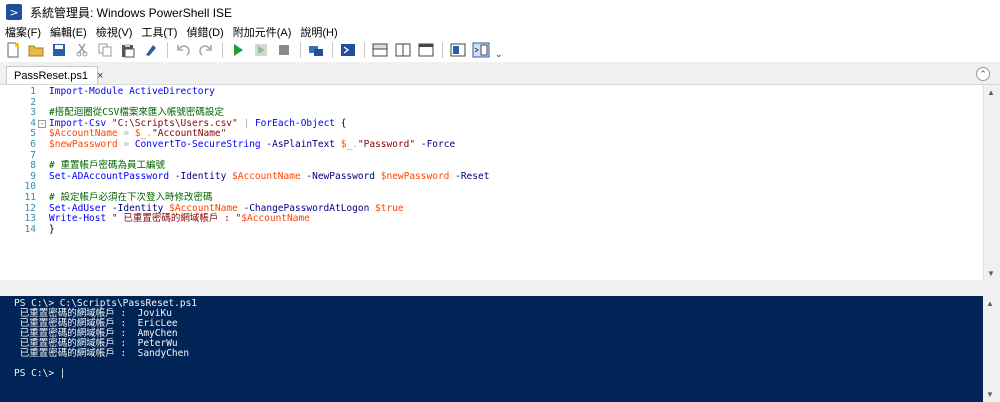 The width and height of the screenshot is (1000, 402). What do you see at coordinates (174, 219) in the screenshot?
I see `code-token: " 已重置密碼的網域帳戶 : "` at bounding box center [174, 219].